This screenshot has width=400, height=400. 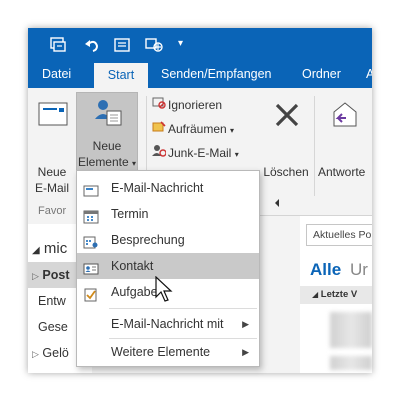 What do you see at coordinates (166, 289) in the screenshot?
I see `mouse-cursor-icon` at bounding box center [166, 289].